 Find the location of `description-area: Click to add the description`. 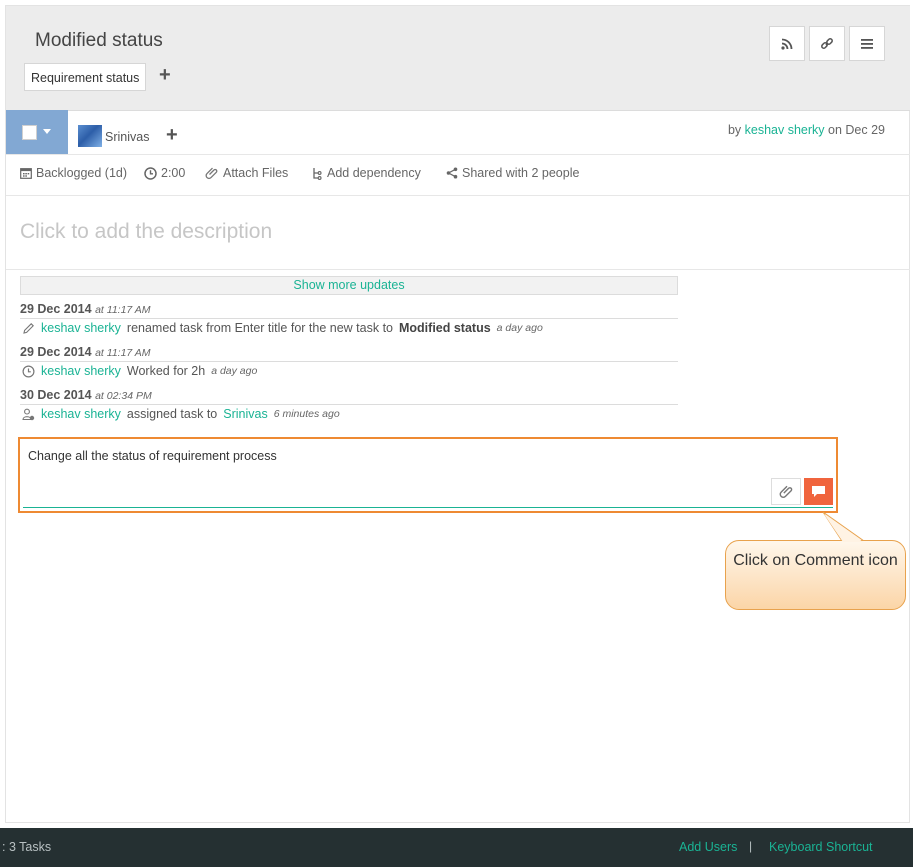

description-area: Click to add the description is located at coordinates (458, 233).